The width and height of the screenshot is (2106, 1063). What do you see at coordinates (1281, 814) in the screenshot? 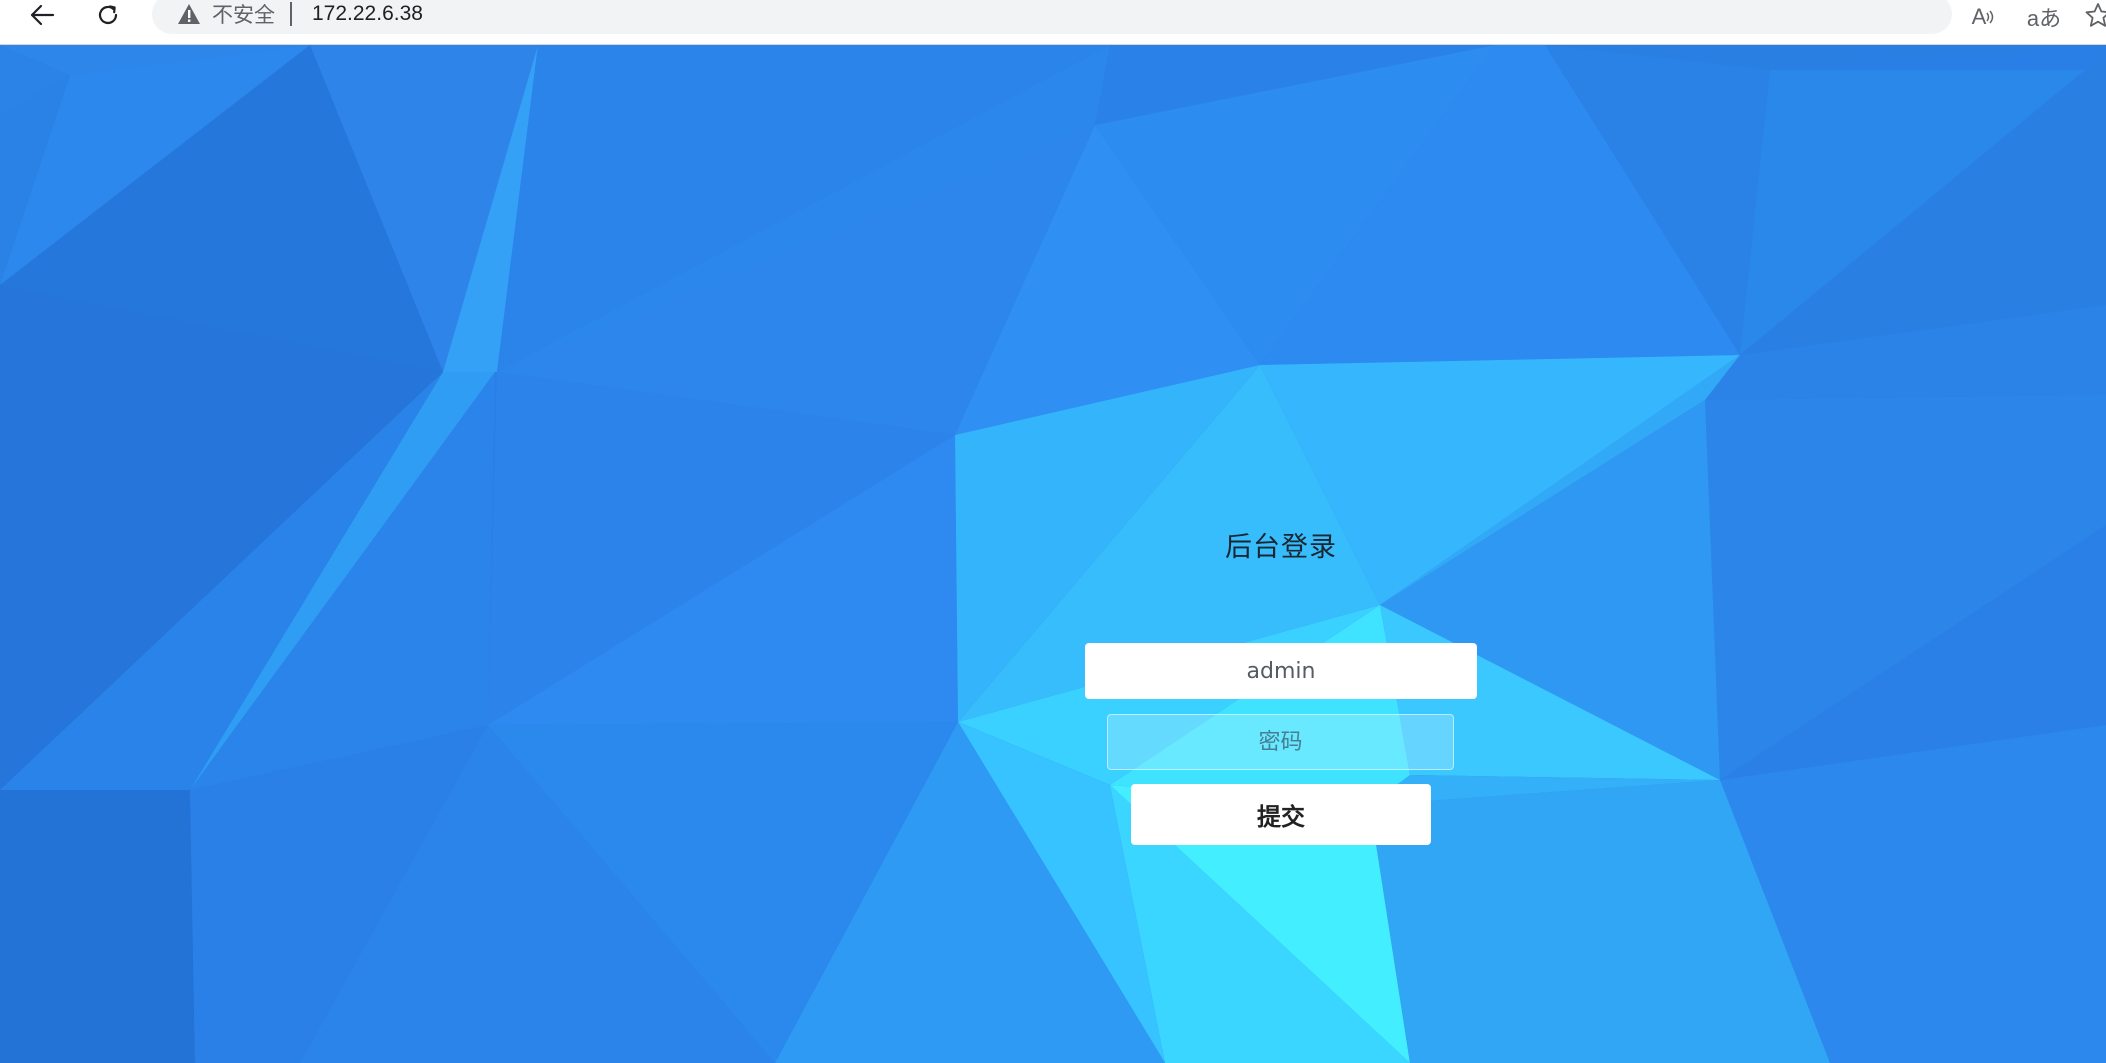
I see `submit-button: 提交` at bounding box center [1281, 814].